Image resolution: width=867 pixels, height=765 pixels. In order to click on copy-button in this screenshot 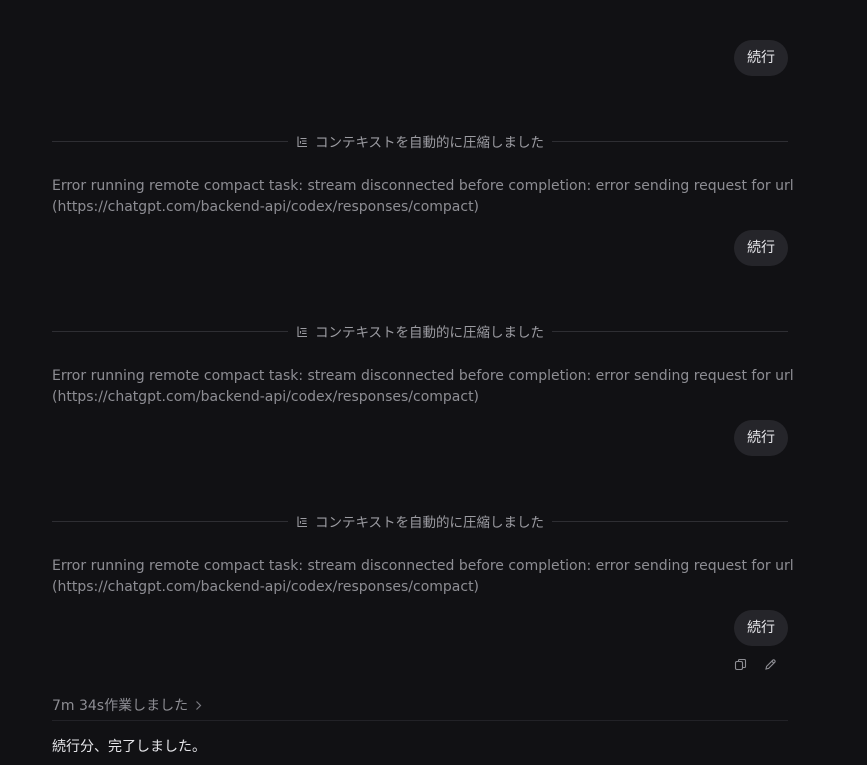, I will do `click(740, 664)`.